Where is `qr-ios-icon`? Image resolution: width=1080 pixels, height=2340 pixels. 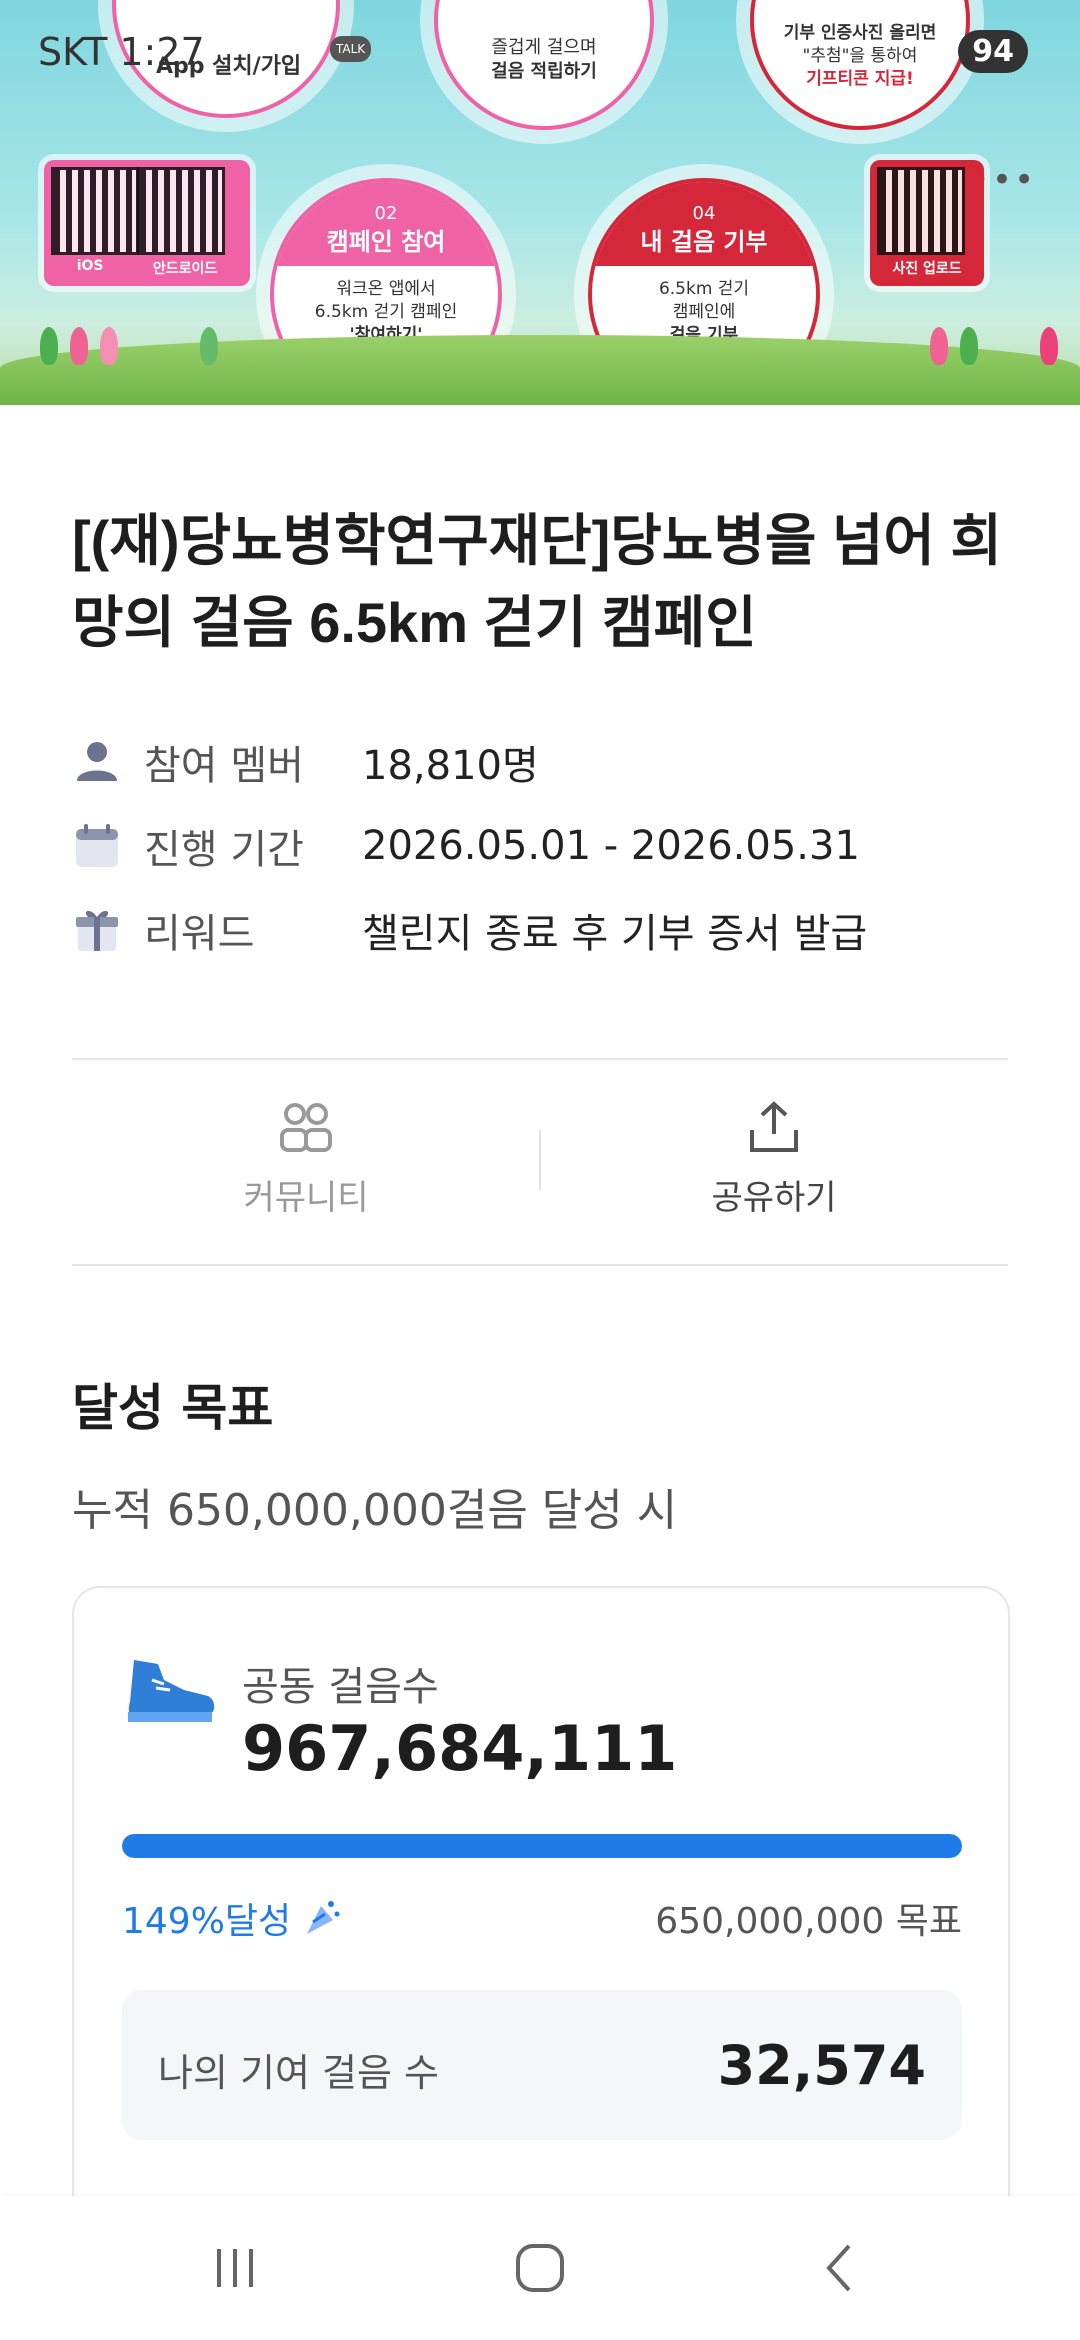 qr-ios-icon is located at coordinates (95, 211).